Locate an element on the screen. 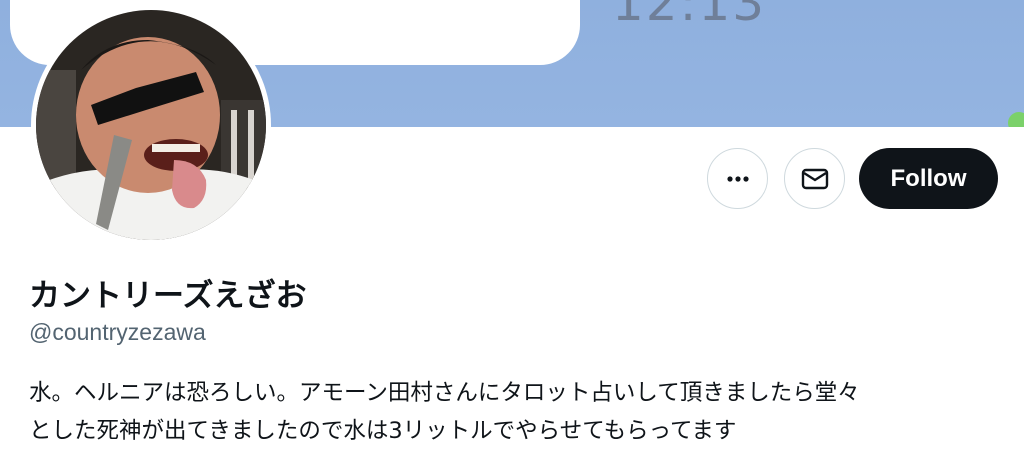 This screenshot has width=1024, height=455. more-horizontal-icon is located at coordinates (737, 178).